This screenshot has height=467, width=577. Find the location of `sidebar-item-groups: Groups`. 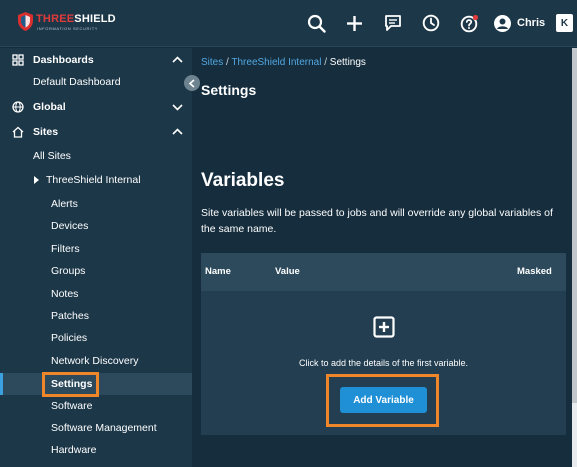

sidebar-item-groups: Groups is located at coordinates (96, 271).